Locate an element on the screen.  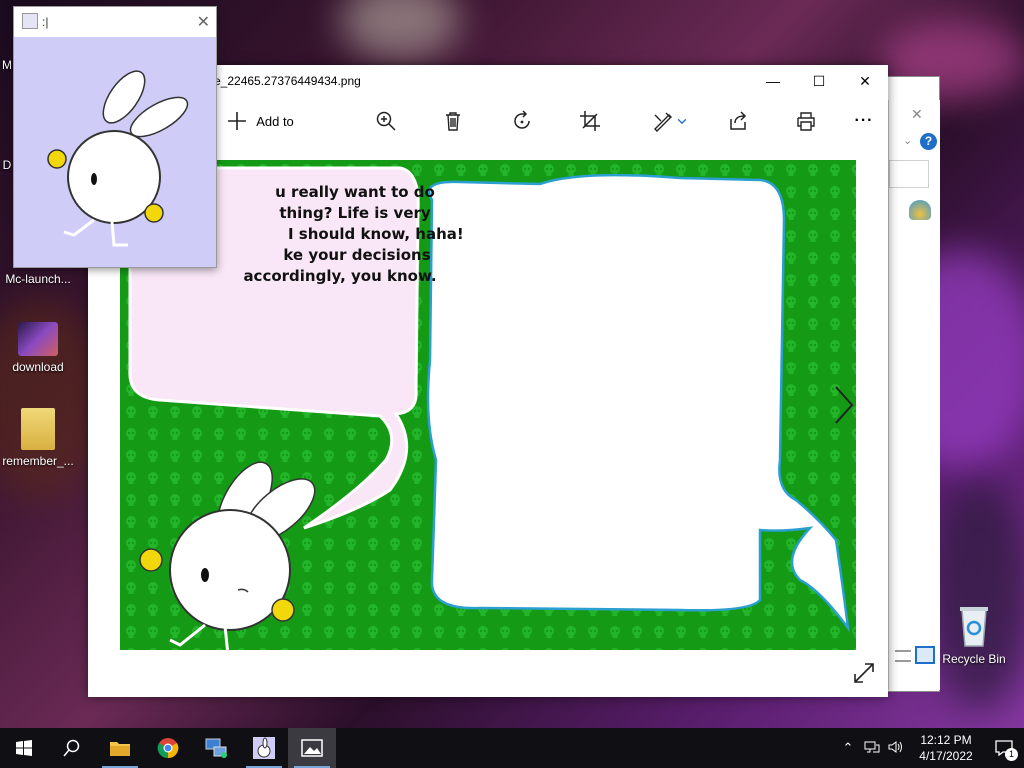
share-icon is located at coordinates (738, 120).